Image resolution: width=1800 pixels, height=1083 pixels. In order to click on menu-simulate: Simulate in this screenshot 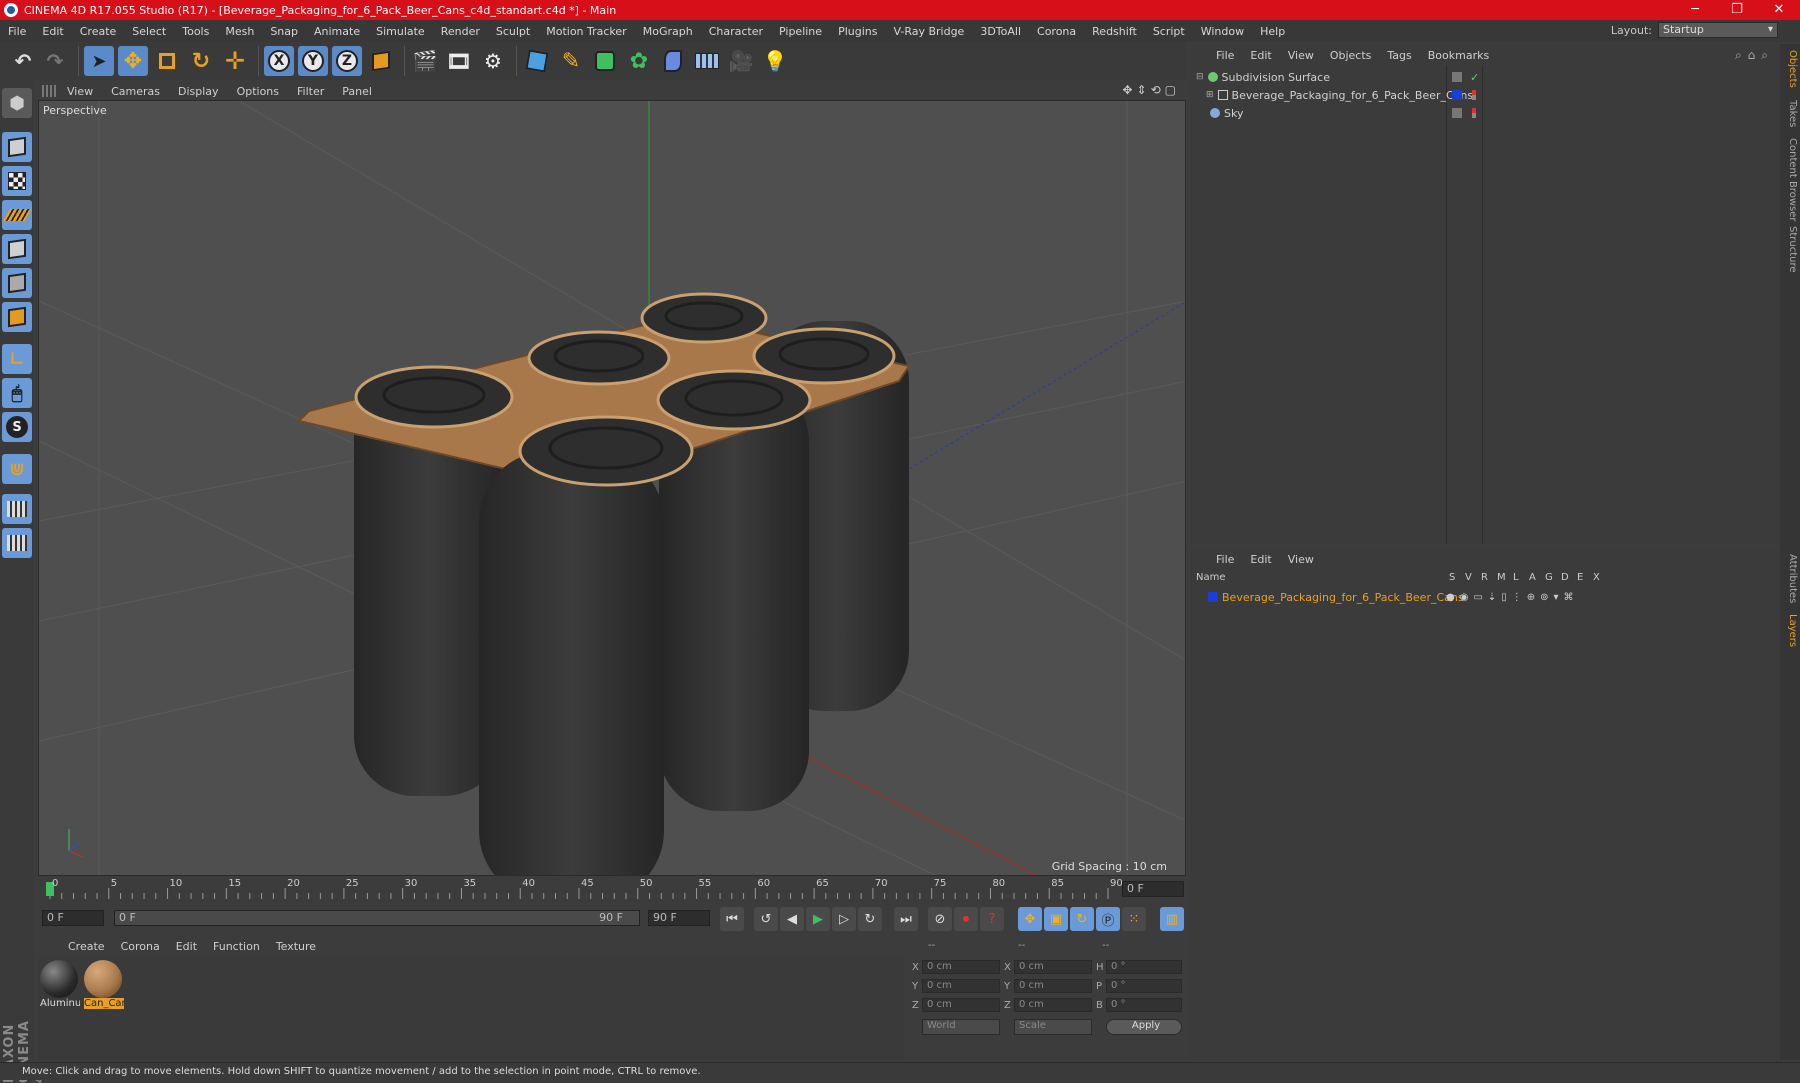, I will do `click(400, 31)`.